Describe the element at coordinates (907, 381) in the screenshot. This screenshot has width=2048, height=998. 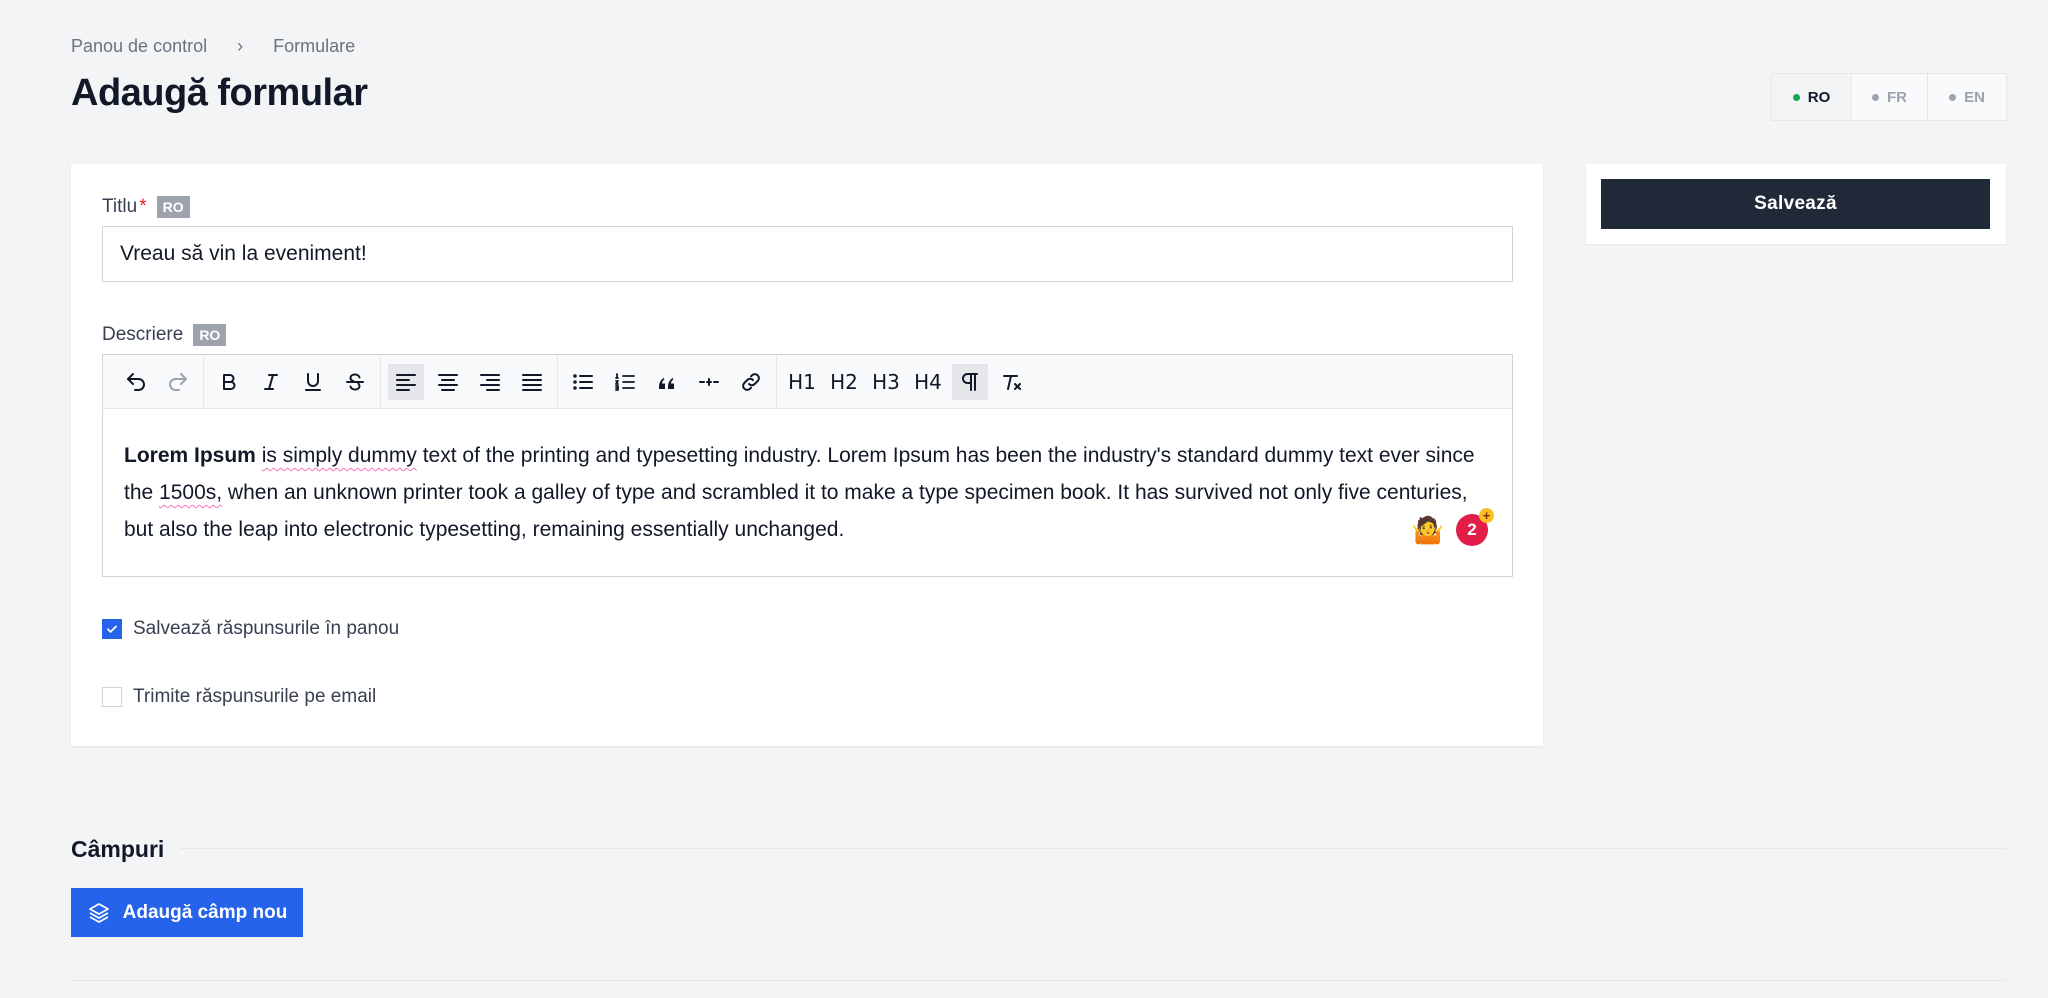
I see `toolbar-group-headings: H1 H2 H3 H4` at that location.